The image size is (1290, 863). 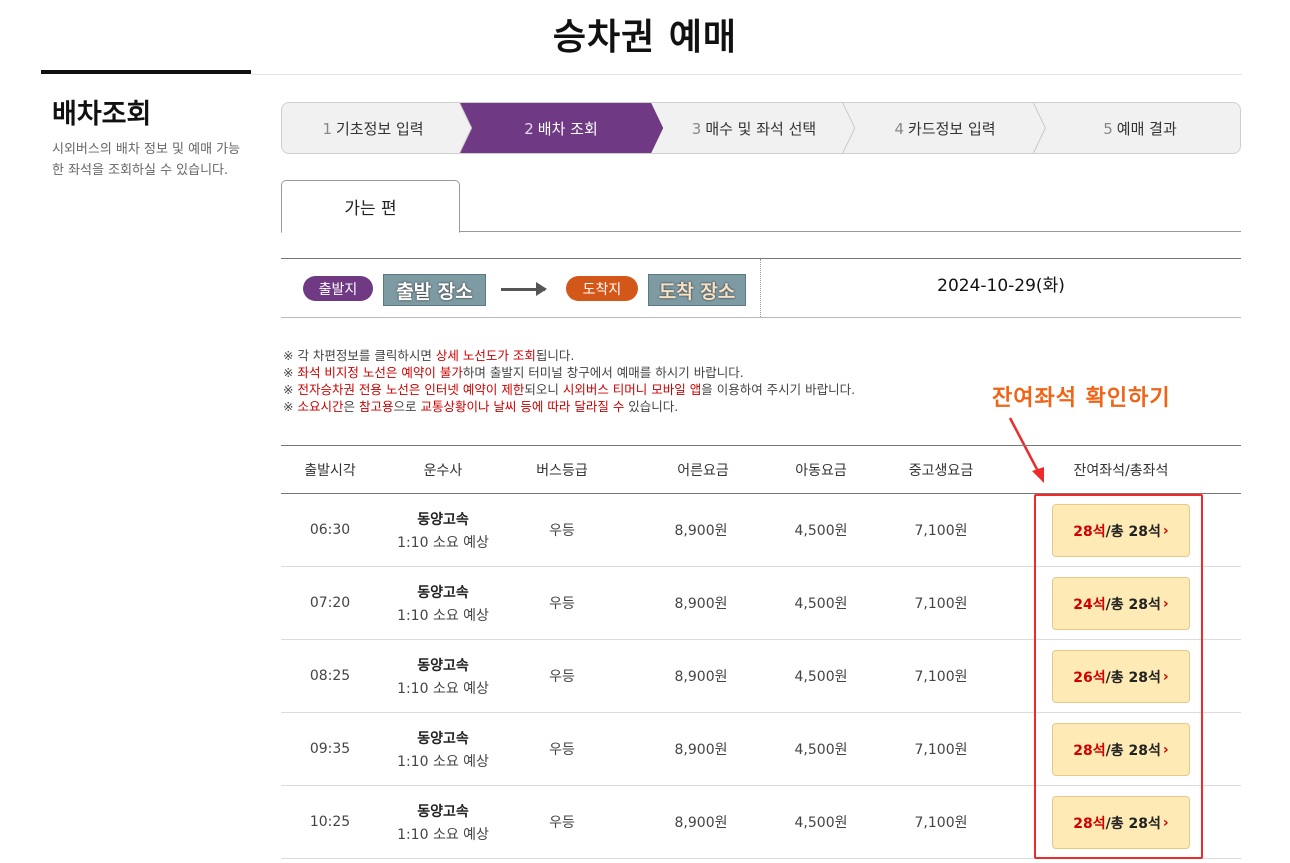 I want to click on header-departure-time: 출발시각, so click(x=330, y=470).